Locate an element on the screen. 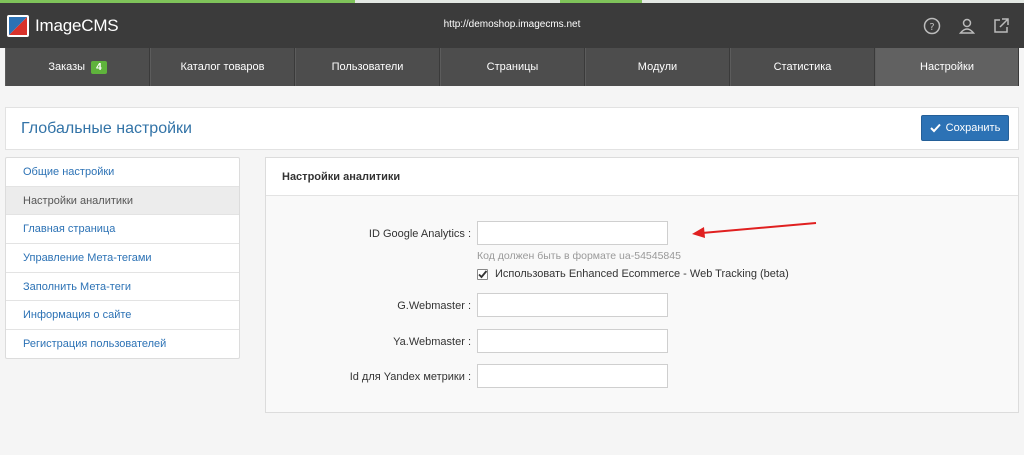 This screenshot has width=1024, height=455. checkmark-icon is located at coordinates (483, 273).